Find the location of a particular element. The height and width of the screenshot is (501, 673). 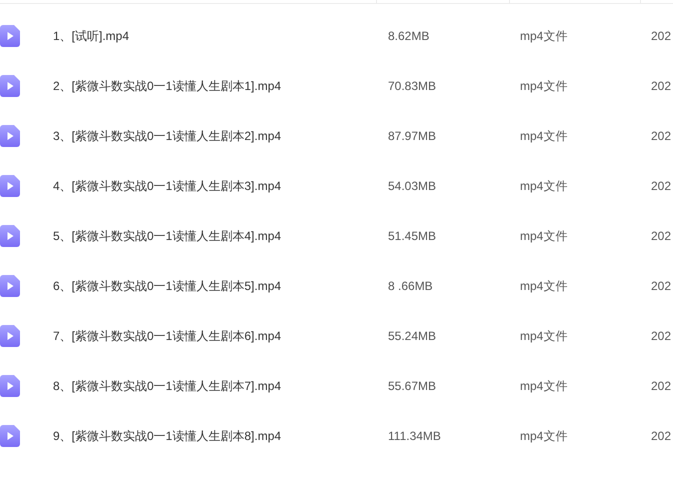

file-name: 6、[紫微斗数实战0一1读懂人生剧本5].mp4 is located at coordinates (167, 286).